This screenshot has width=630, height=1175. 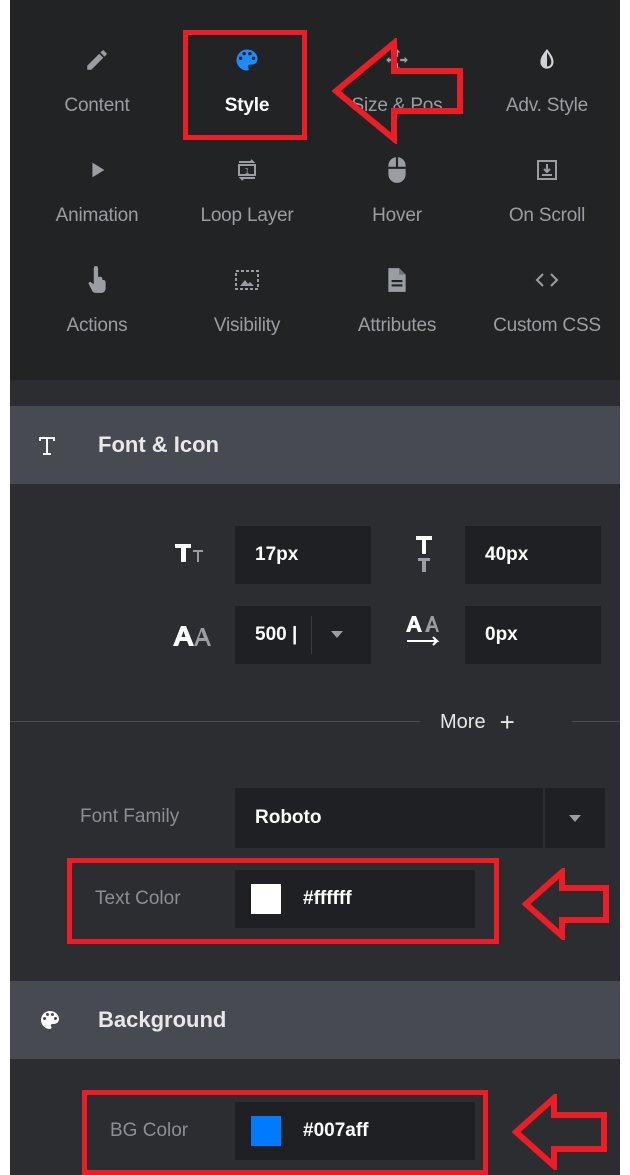 I want to click on text-color-highlight, so click(x=283, y=901).